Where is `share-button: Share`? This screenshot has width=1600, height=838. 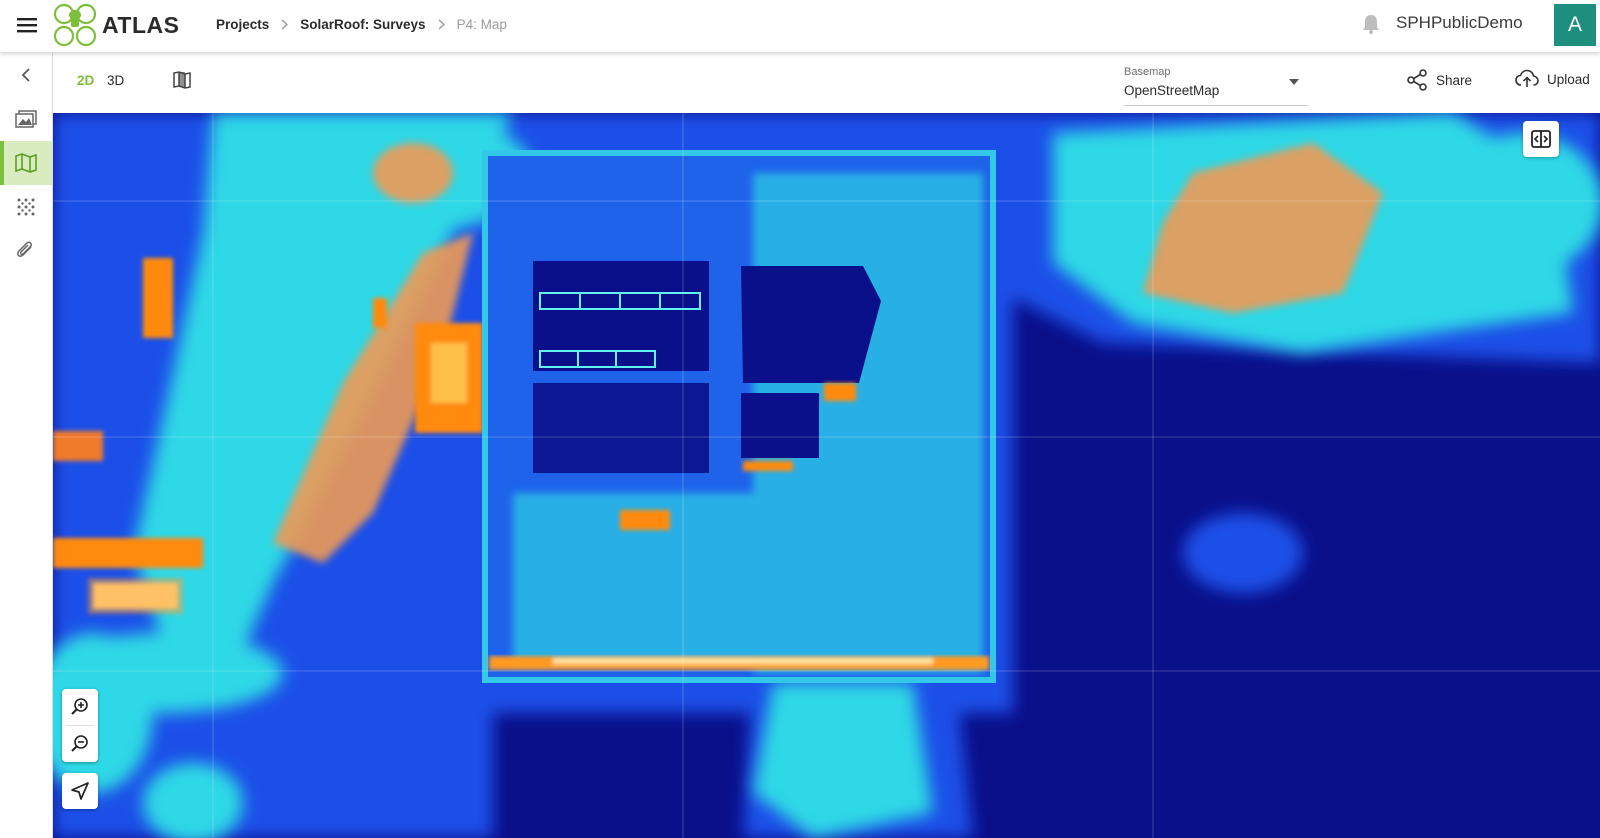 share-button: Share is located at coordinates (1439, 80).